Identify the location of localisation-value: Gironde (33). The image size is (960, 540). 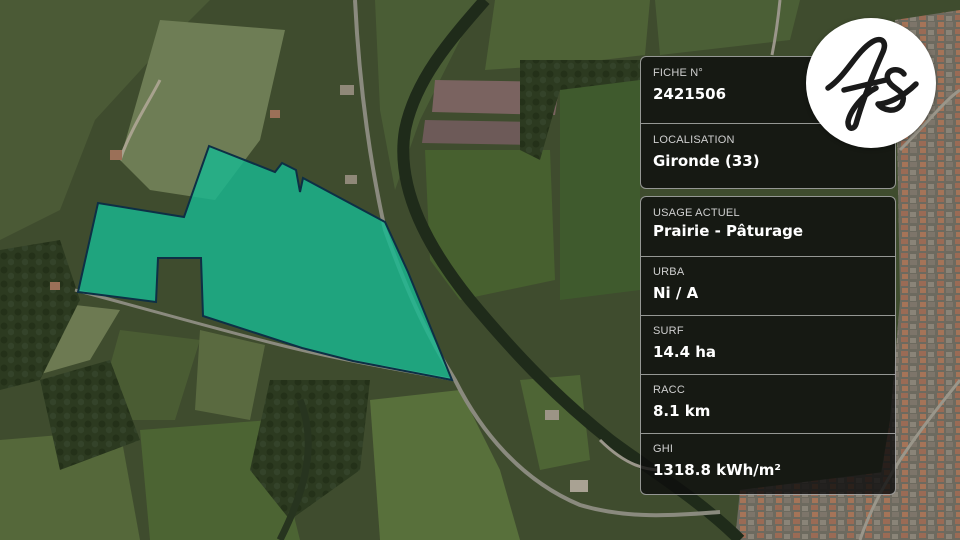
(706, 161).